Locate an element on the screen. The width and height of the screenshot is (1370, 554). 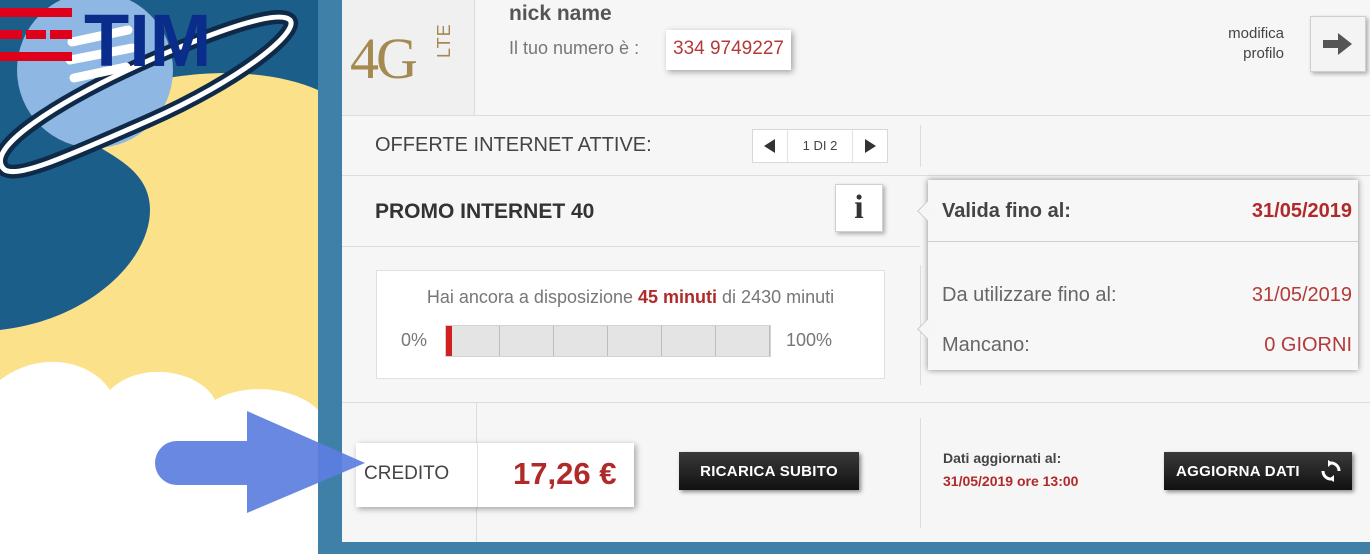
update-timestamp: 31/05/2019 ore 13:00 is located at coordinates (1011, 481).